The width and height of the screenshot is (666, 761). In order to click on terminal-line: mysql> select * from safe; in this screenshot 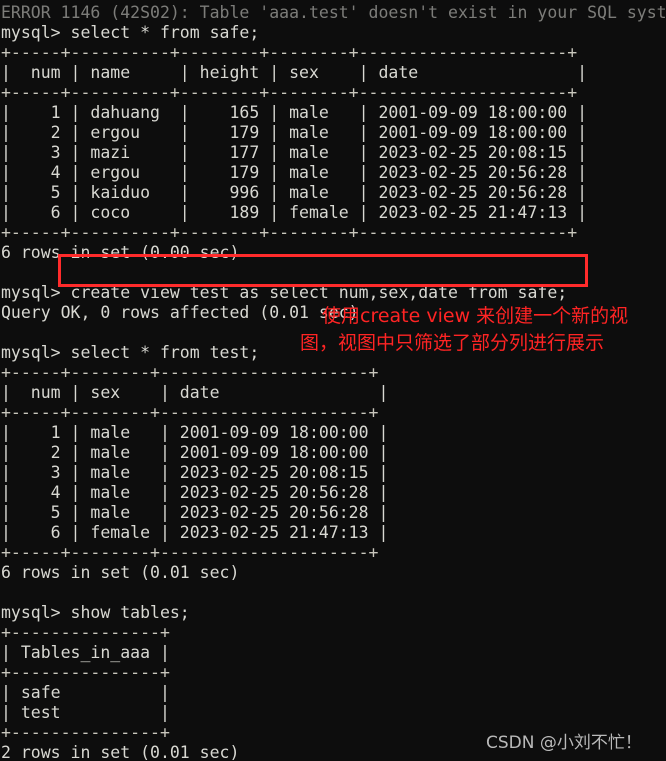, I will do `click(130, 32)`.